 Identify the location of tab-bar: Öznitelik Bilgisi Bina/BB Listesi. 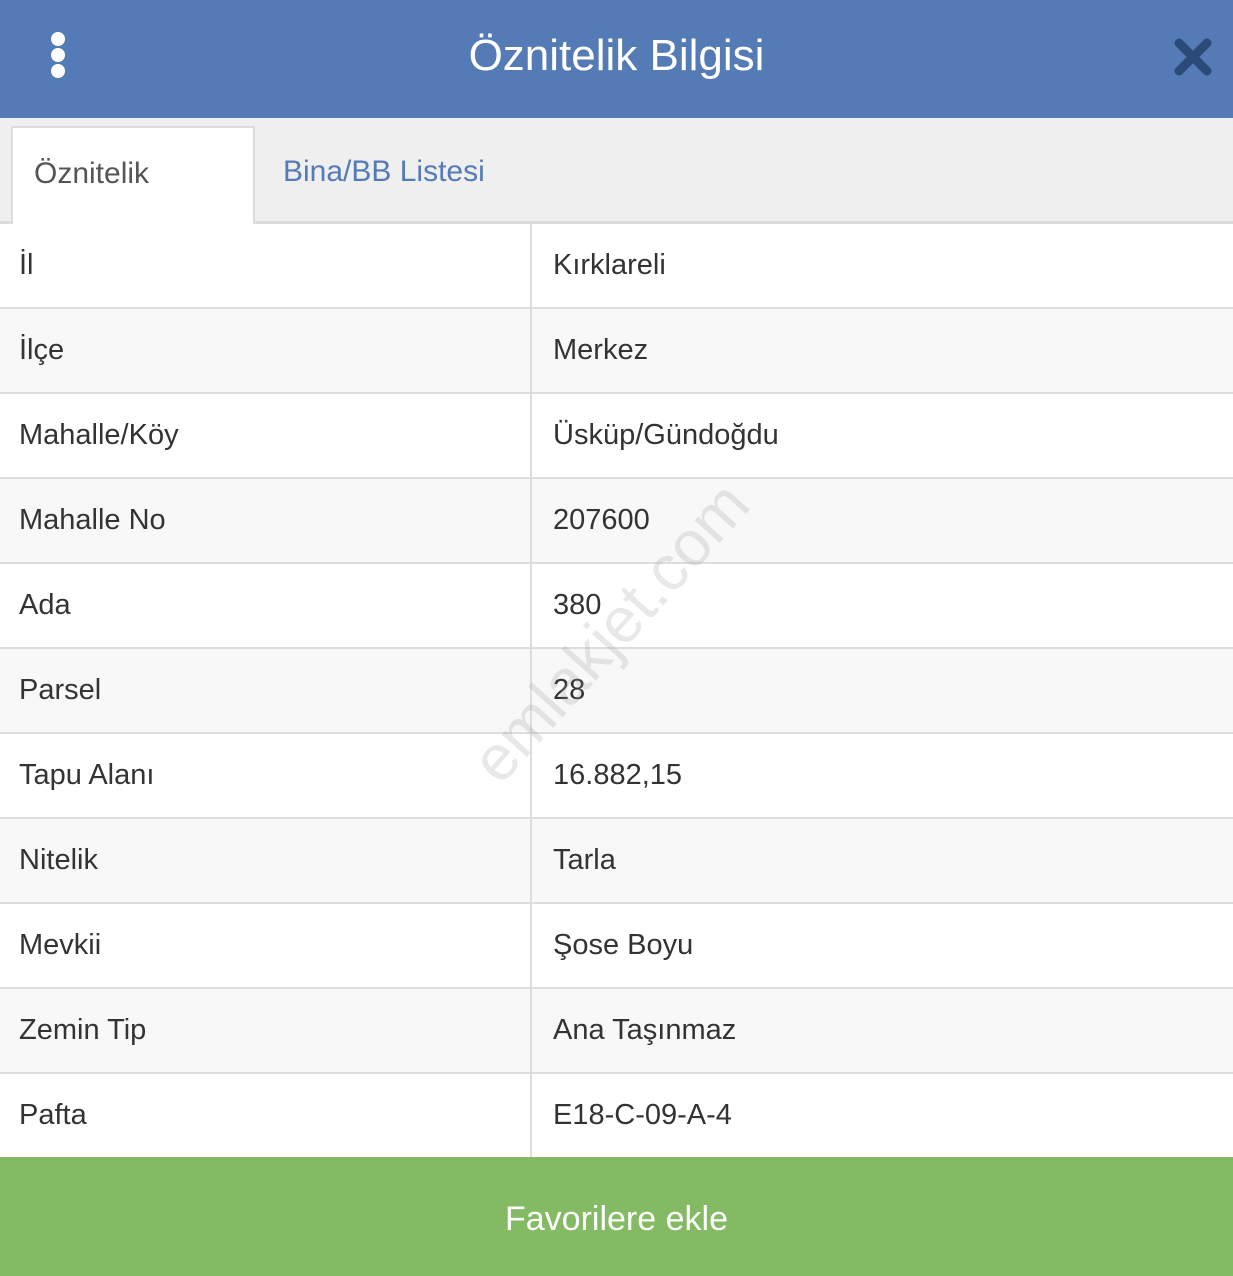
(616, 200).